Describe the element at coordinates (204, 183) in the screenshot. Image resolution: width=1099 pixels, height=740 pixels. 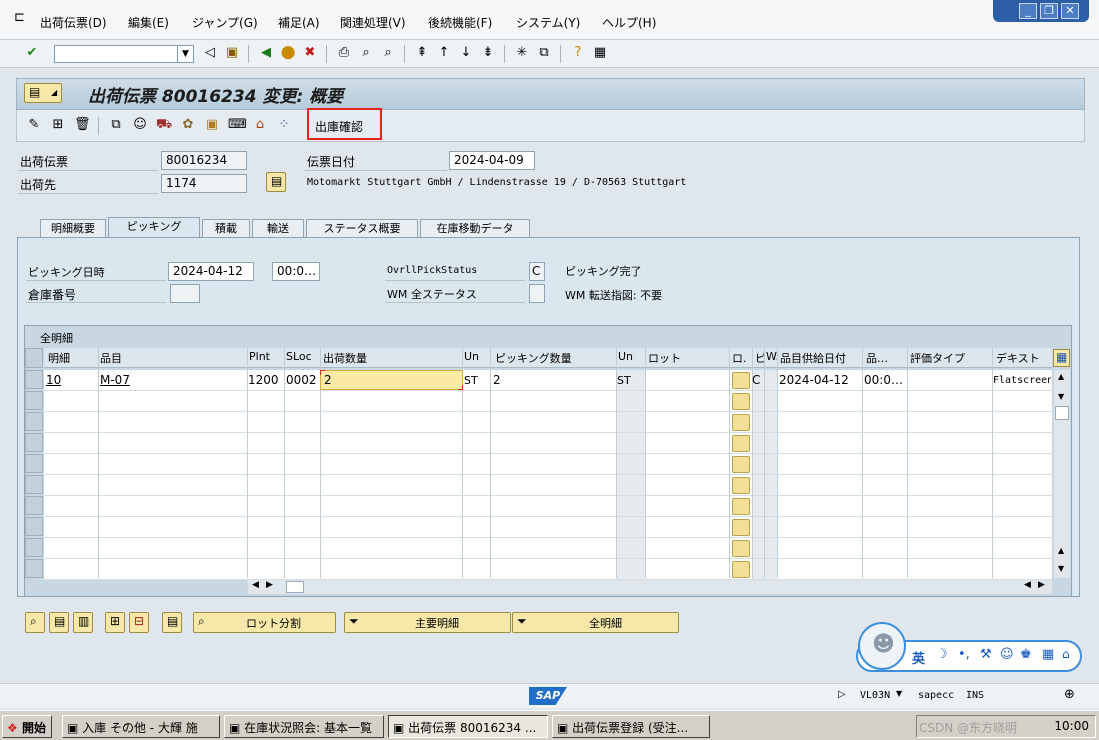
I see `ship-to-field: 1174` at that location.